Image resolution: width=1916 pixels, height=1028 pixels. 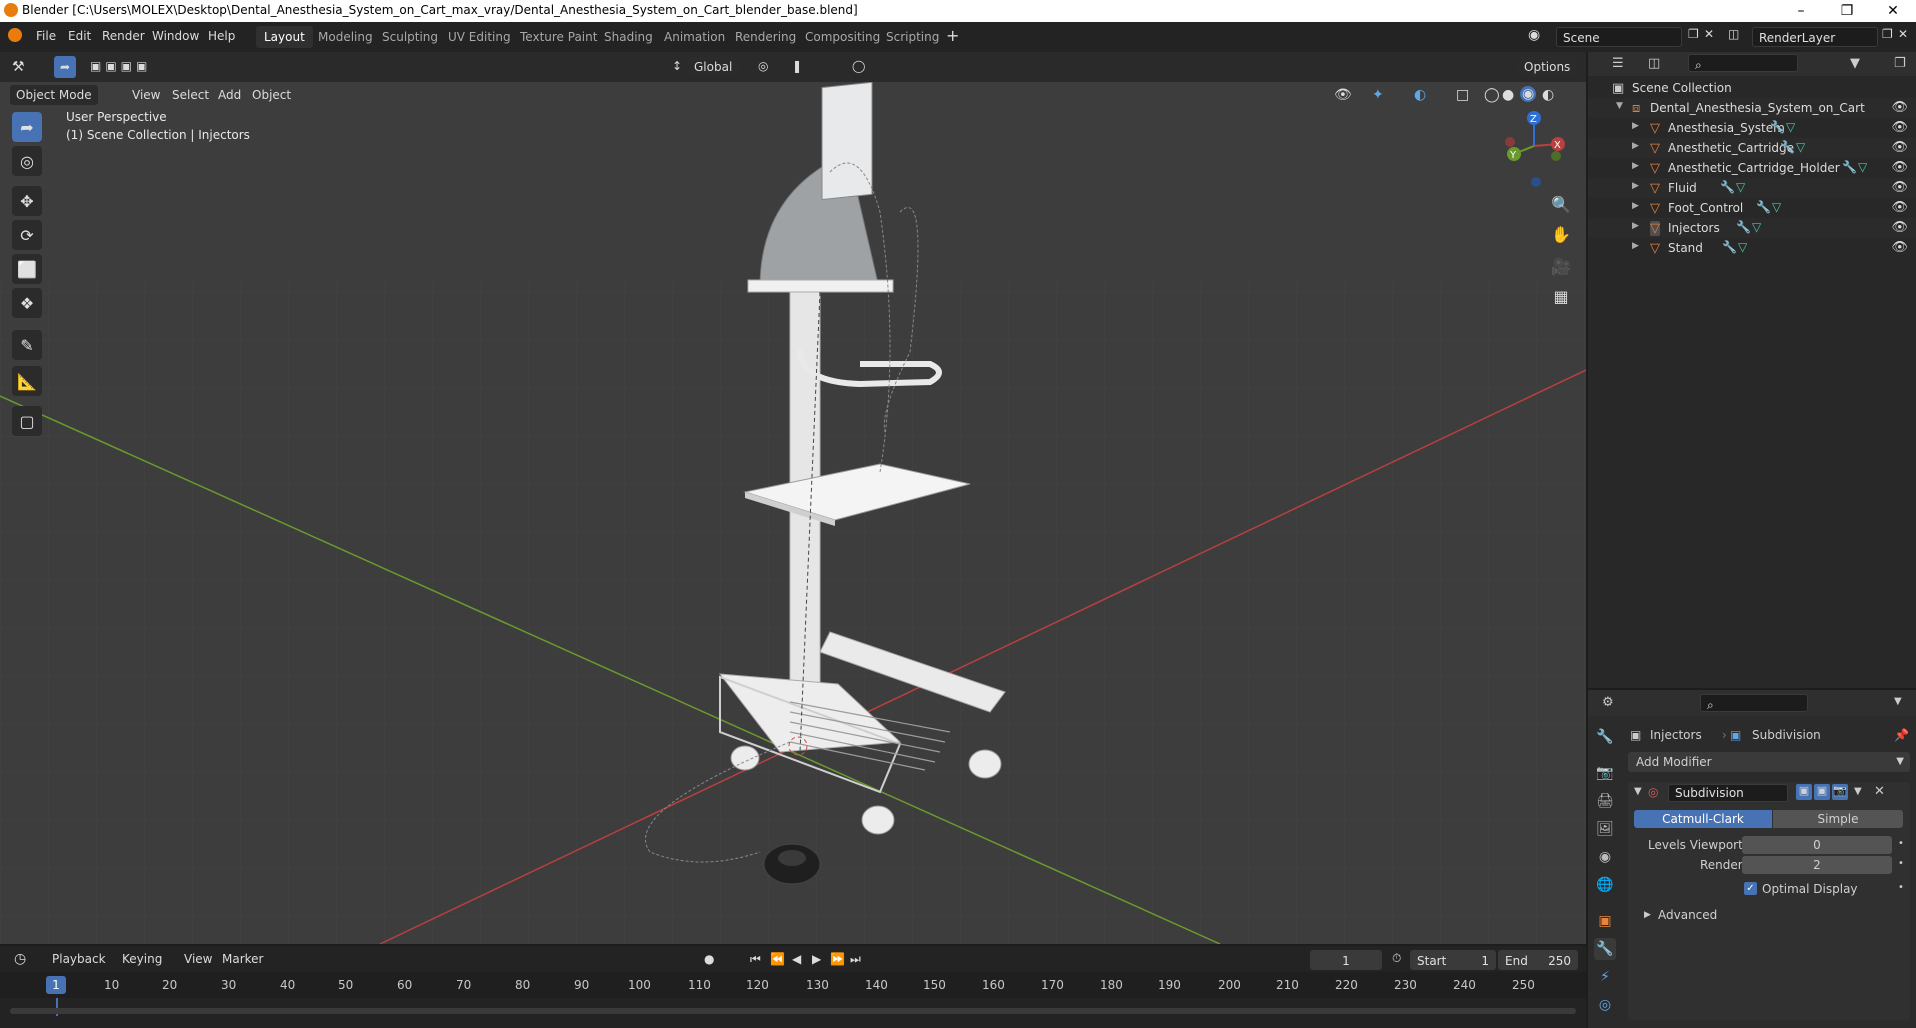 I want to click on delete-scene-icon: ✕, so click(x=1709, y=34).